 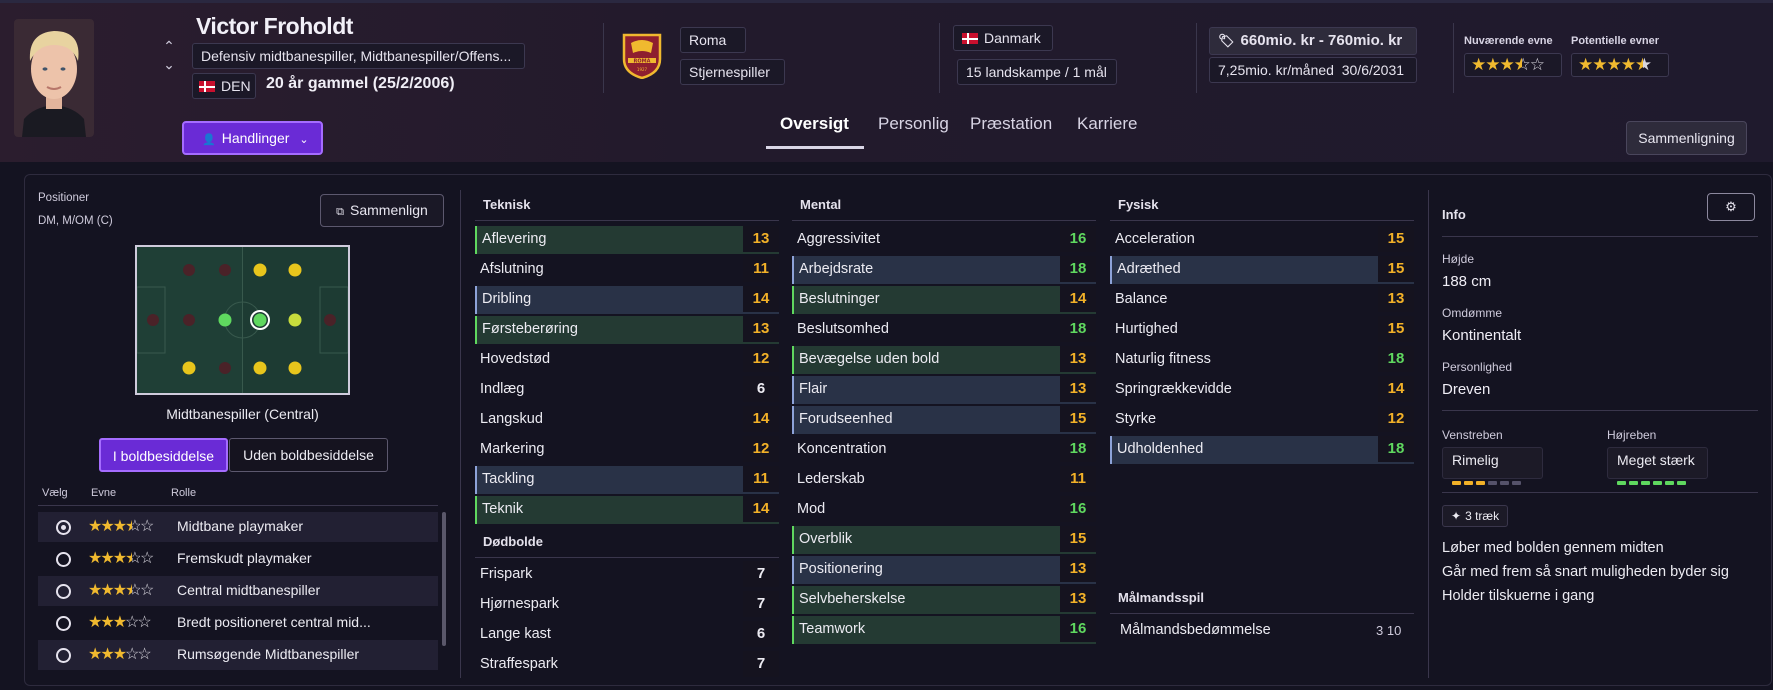 What do you see at coordinates (939, 58) in the screenshot?
I see `divider` at bounding box center [939, 58].